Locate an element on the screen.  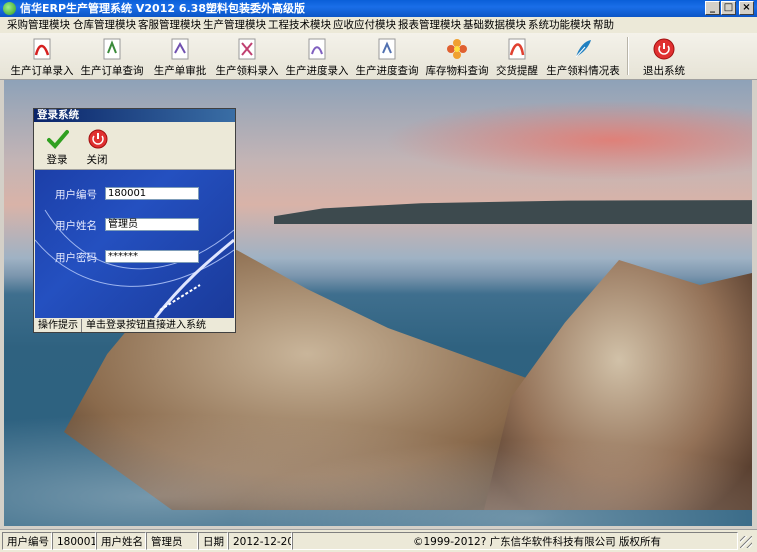
resize-grip-icon is located at coordinates (746, 542).